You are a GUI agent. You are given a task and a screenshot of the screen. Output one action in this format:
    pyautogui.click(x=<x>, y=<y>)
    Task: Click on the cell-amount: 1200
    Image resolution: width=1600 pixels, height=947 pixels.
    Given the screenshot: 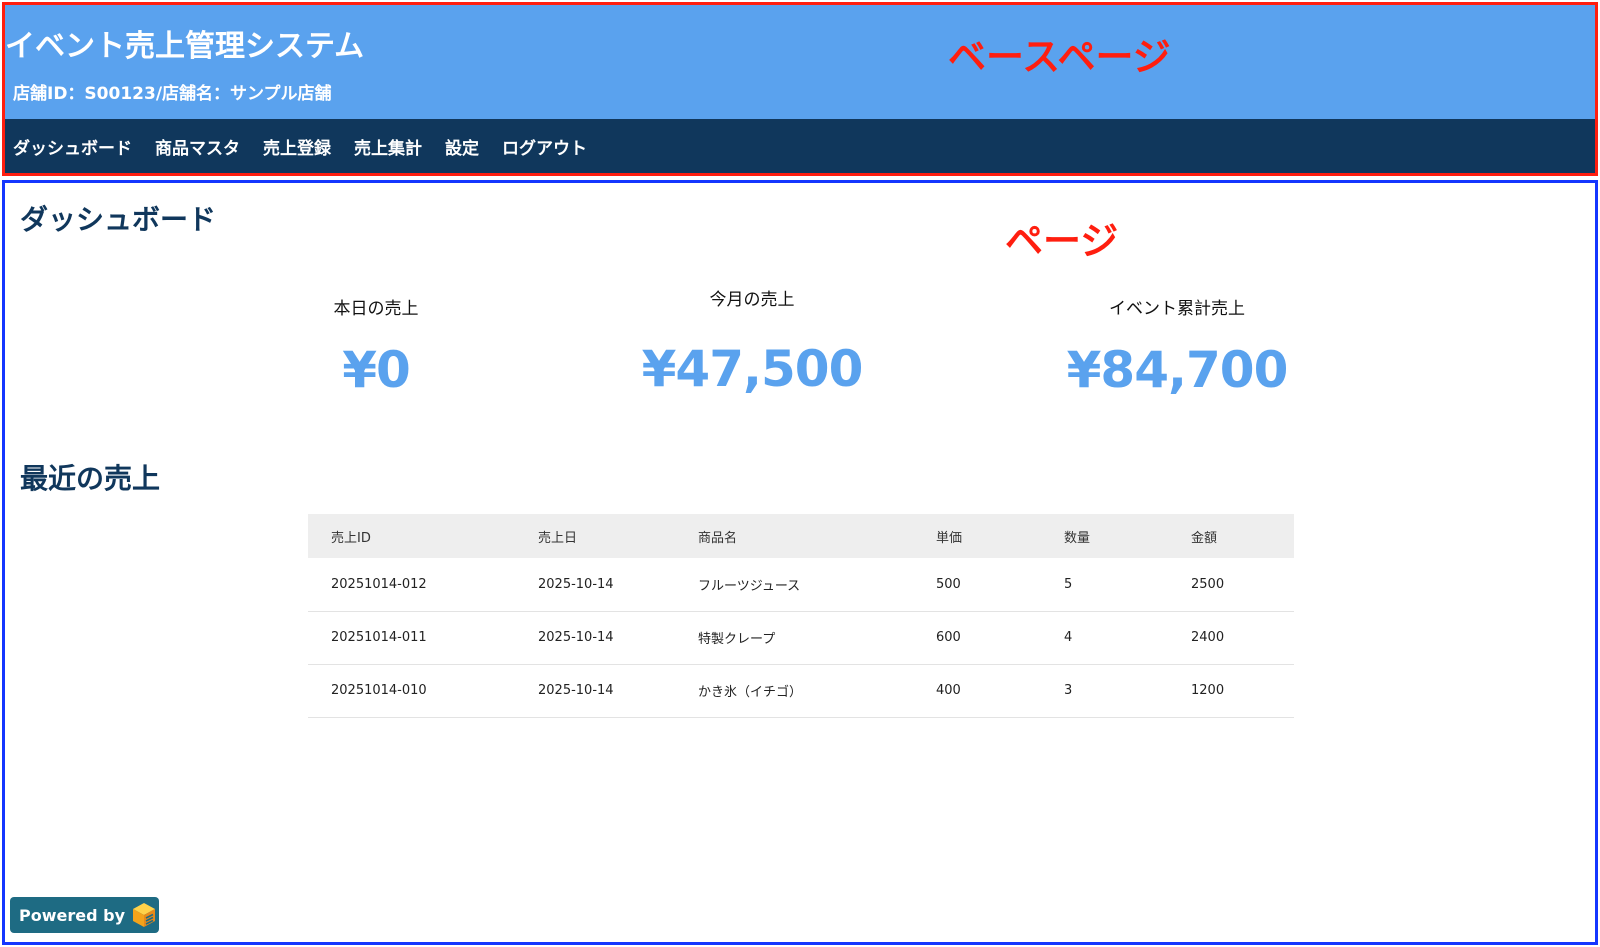 What is the action you would take?
    pyautogui.click(x=1231, y=691)
    